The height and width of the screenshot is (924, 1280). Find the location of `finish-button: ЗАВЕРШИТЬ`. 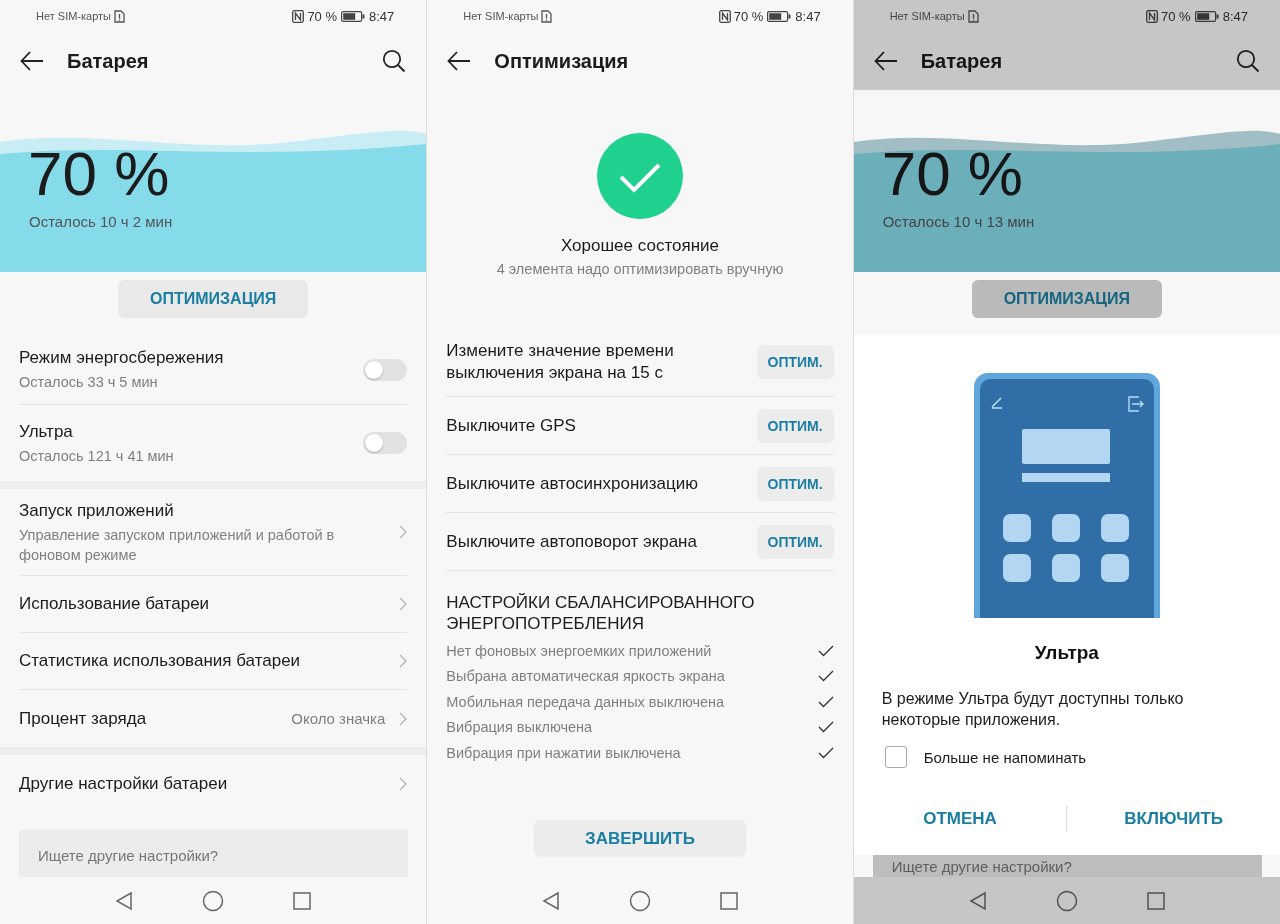

finish-button: ЗАВЕРШИТЬ is located at coordinates (640, 838).